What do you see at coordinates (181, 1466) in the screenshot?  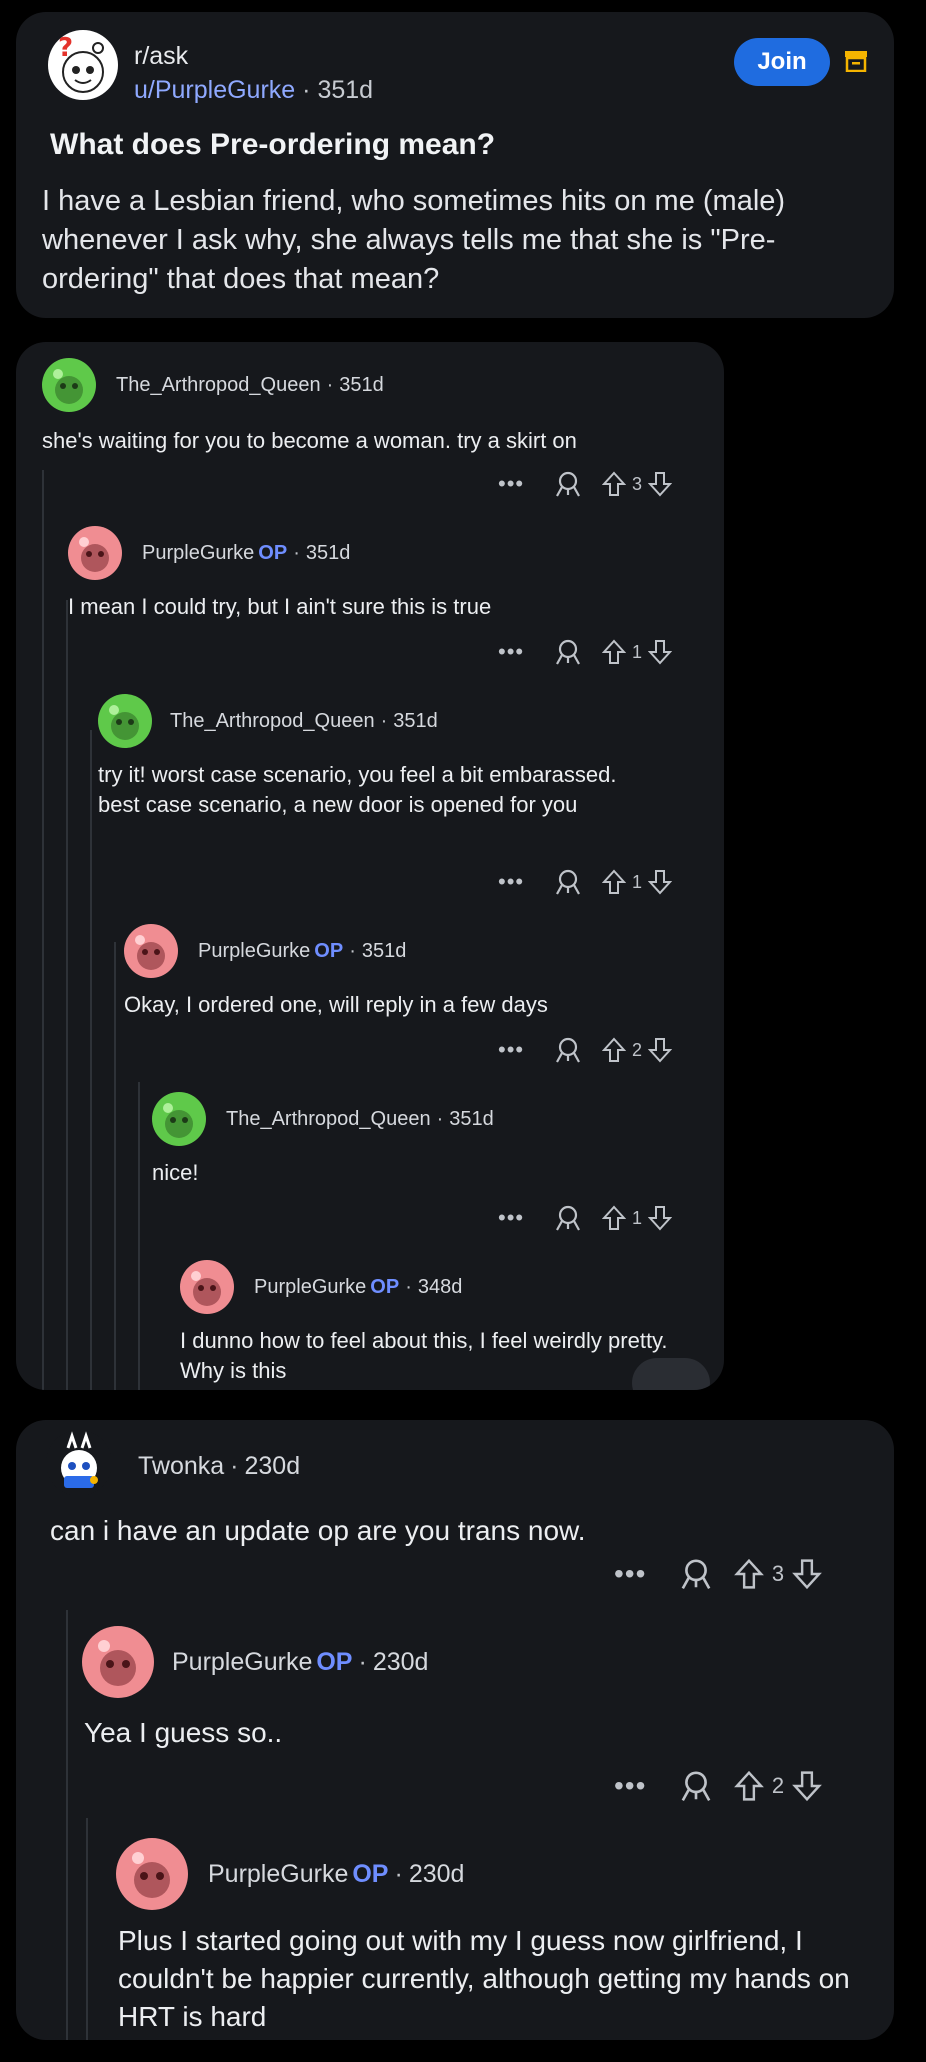 I see `comment-author: Twonka` at bounding box center [181, 1466].